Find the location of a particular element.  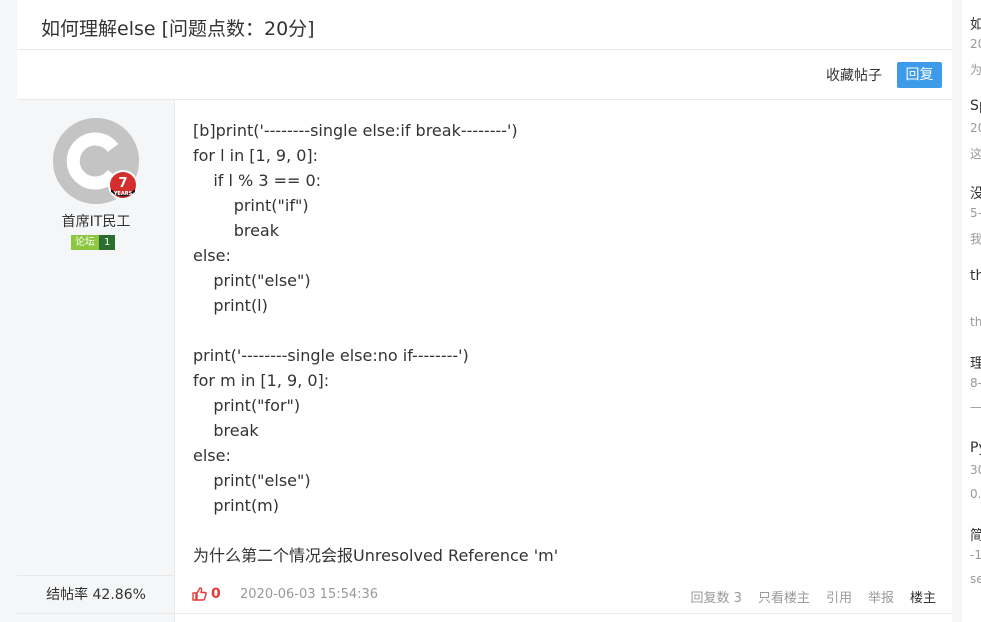

quote-link: 引用 is located at coordinates (839, 596).